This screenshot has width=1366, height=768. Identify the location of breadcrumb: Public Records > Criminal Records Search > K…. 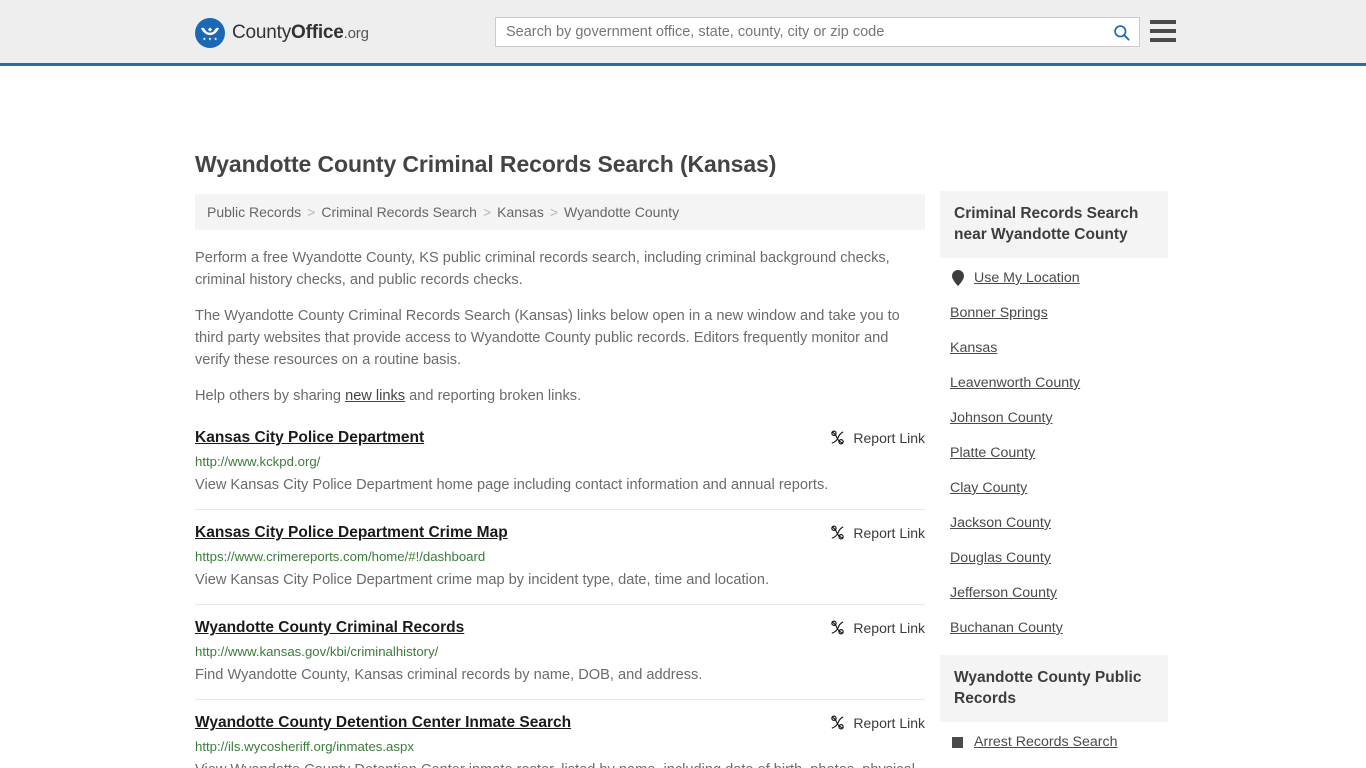
(560, 212).